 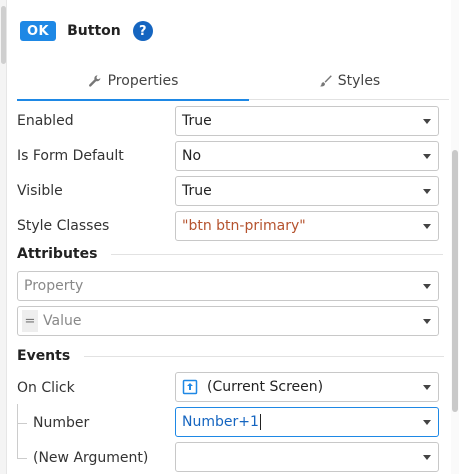 What do you see at coordinates (455, 281) in the screenshot?
I see `scrollbar-thumb` at bounding box center [455, 281].